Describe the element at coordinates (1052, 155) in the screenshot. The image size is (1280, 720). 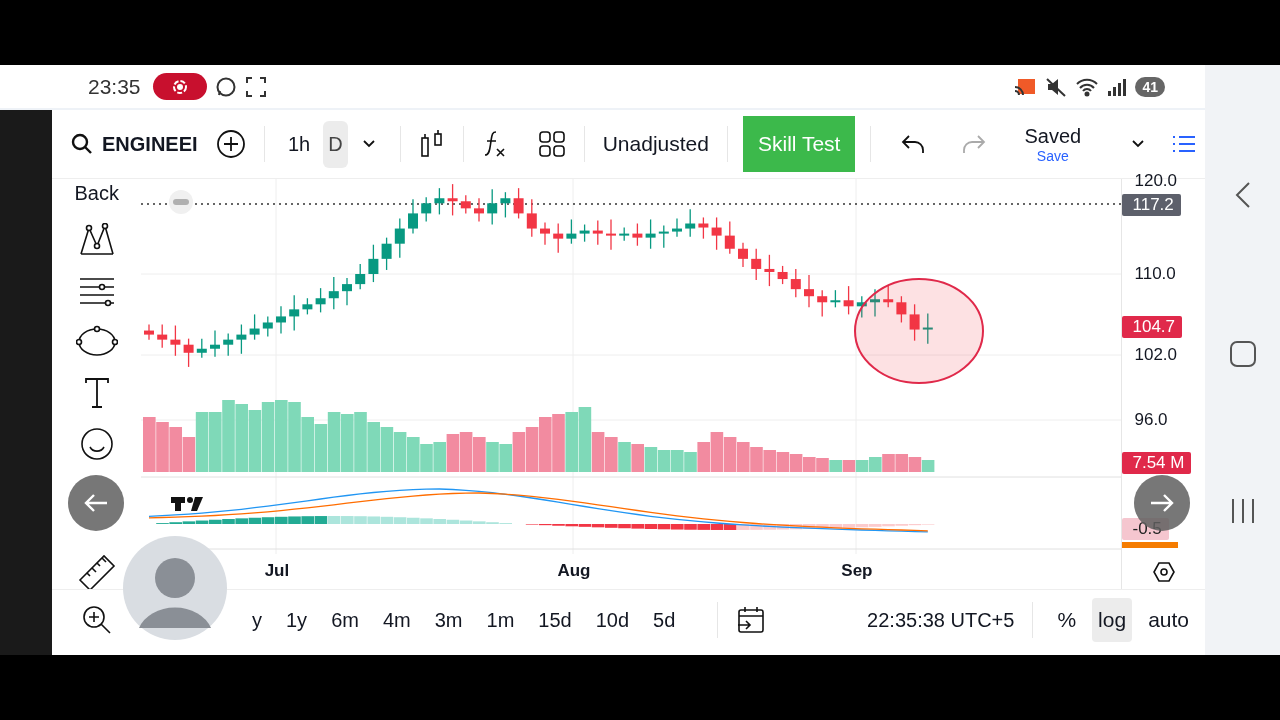
I see `save-link: Save` at that location.